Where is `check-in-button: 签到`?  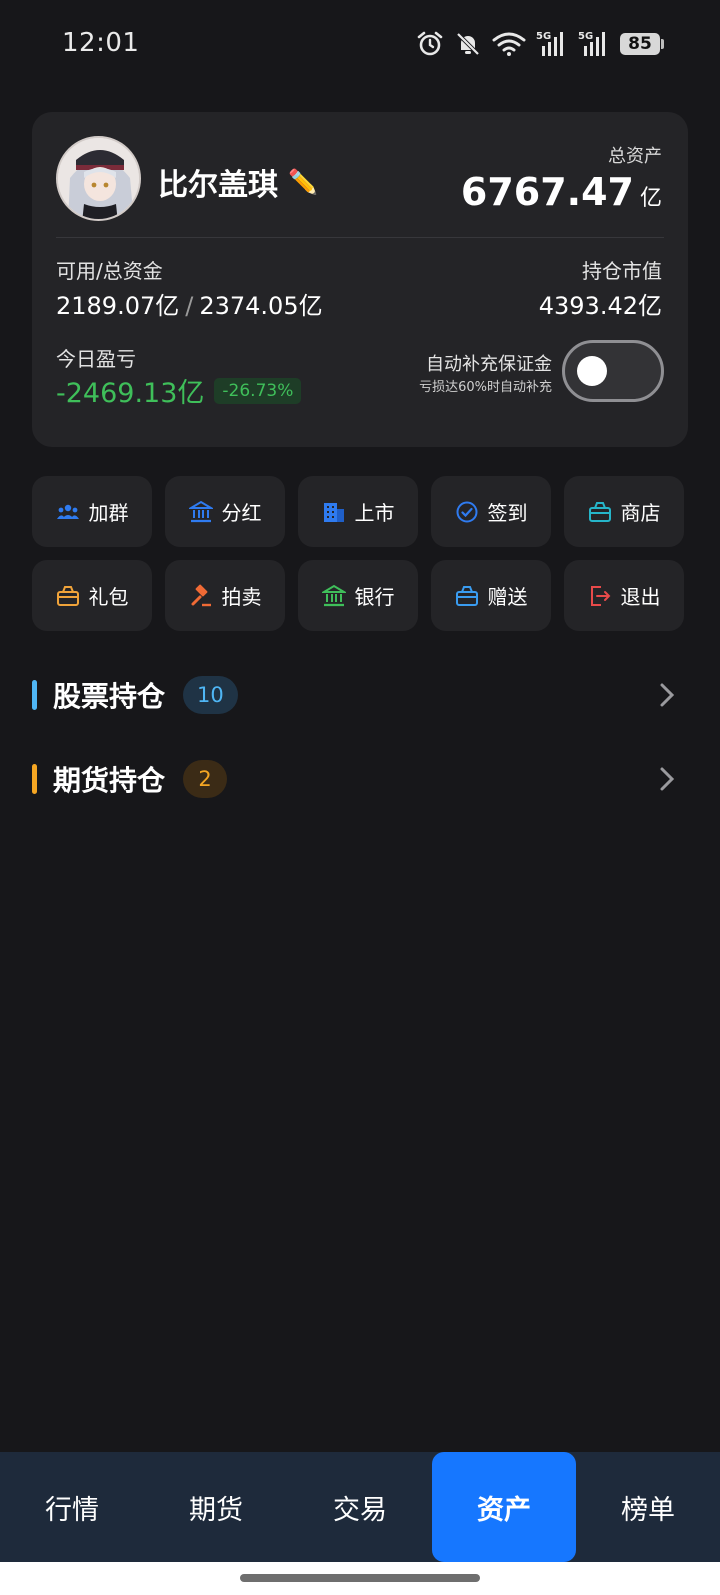
check-in-button: 签到 is located at coordinates (491, 511).